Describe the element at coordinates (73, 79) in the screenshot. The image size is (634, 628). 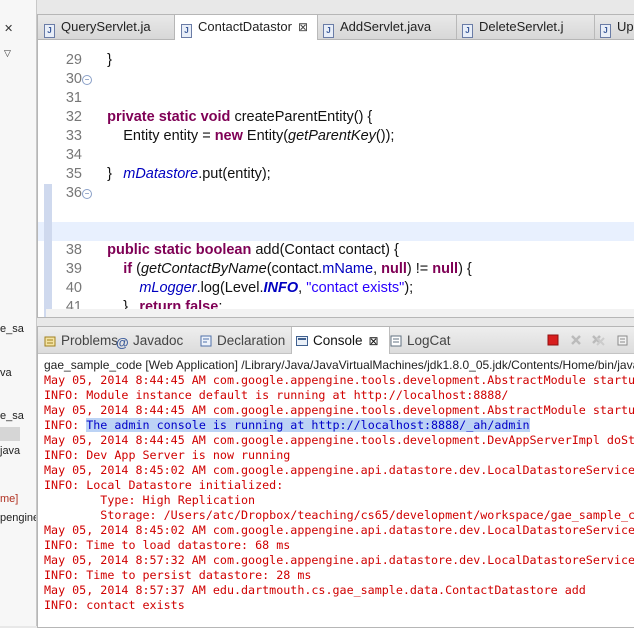
I see `code-line: 30` at that location.